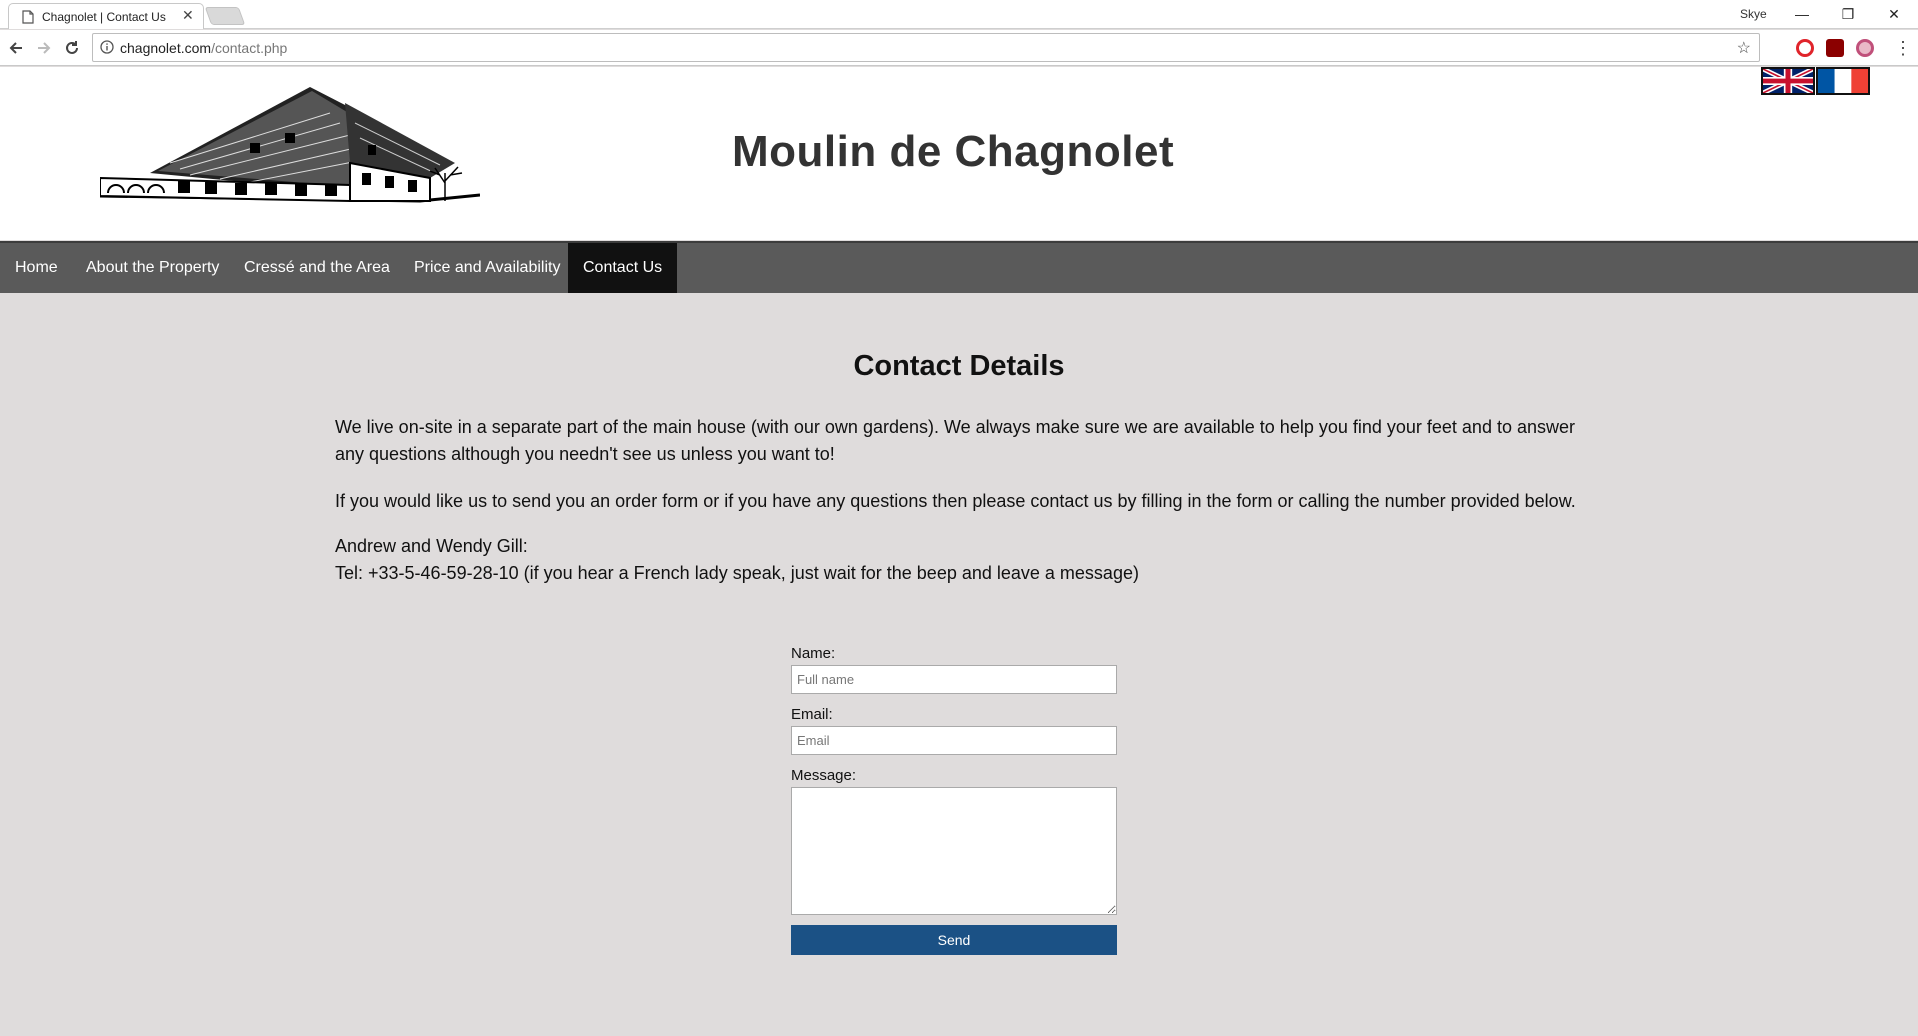  Describe the element at coordinates (107, 49) in the screenshot. I see `info-icon` at that location.